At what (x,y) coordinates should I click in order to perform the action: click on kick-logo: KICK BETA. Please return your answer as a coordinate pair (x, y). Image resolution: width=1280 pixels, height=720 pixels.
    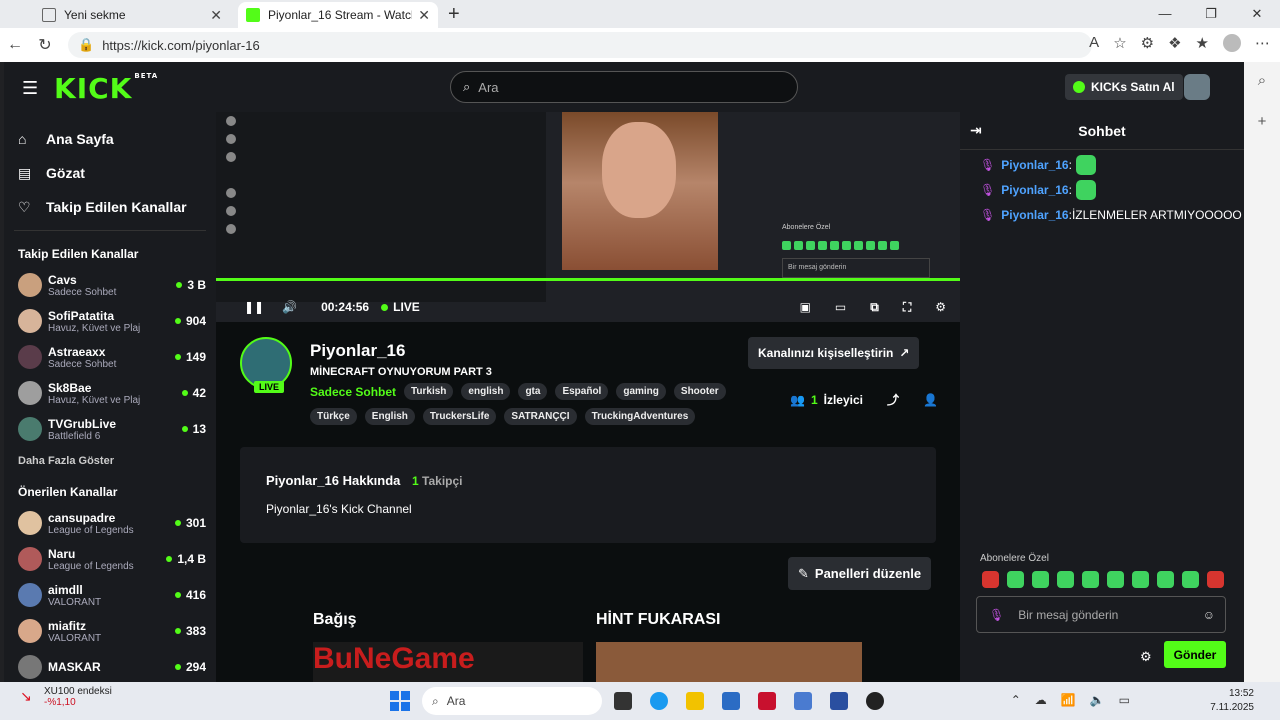
    Looking at the image, I should click on (106, 88).